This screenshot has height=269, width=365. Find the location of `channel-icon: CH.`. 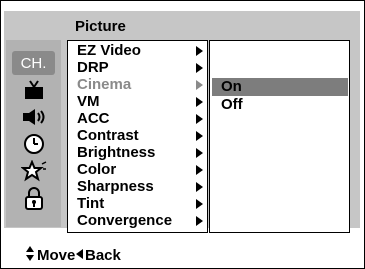

channel-icon: CH. is located at coordinates (33, 63).